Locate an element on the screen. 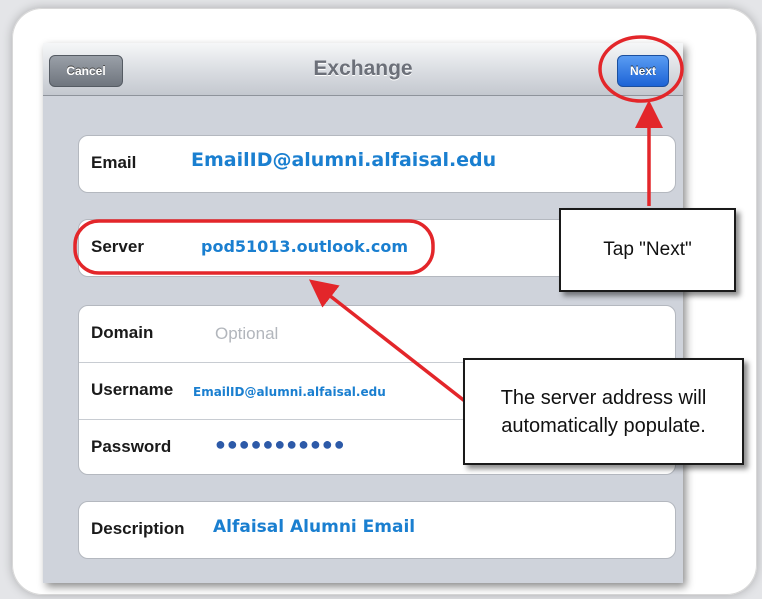 Image resolution: width=762 pixels, height=599 pixels. description-label: Description is located at coordinates (138, 528).